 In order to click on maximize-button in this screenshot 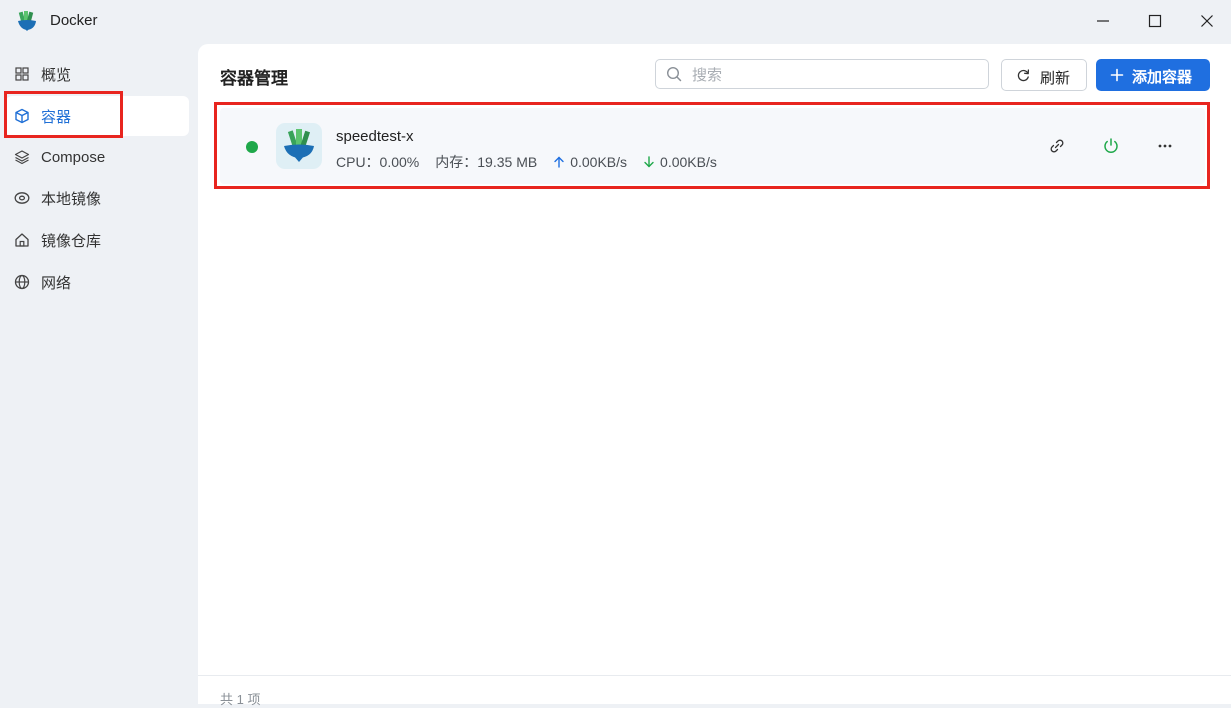, I will do `click(1155, 21)`.